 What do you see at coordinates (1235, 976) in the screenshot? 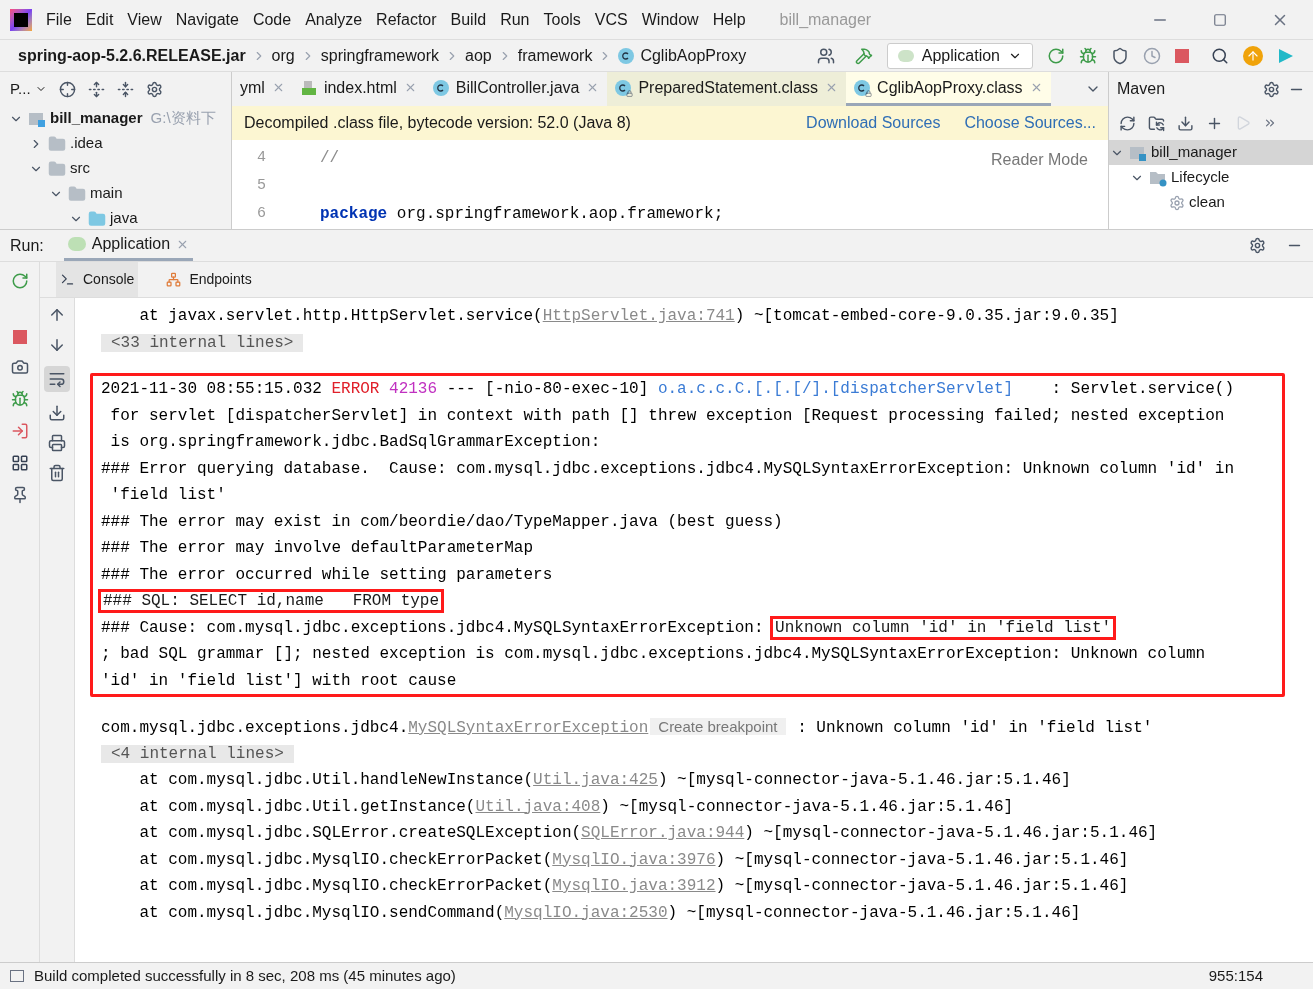
I see `caret-position: 955:154` at bounding box center [1235, 976].